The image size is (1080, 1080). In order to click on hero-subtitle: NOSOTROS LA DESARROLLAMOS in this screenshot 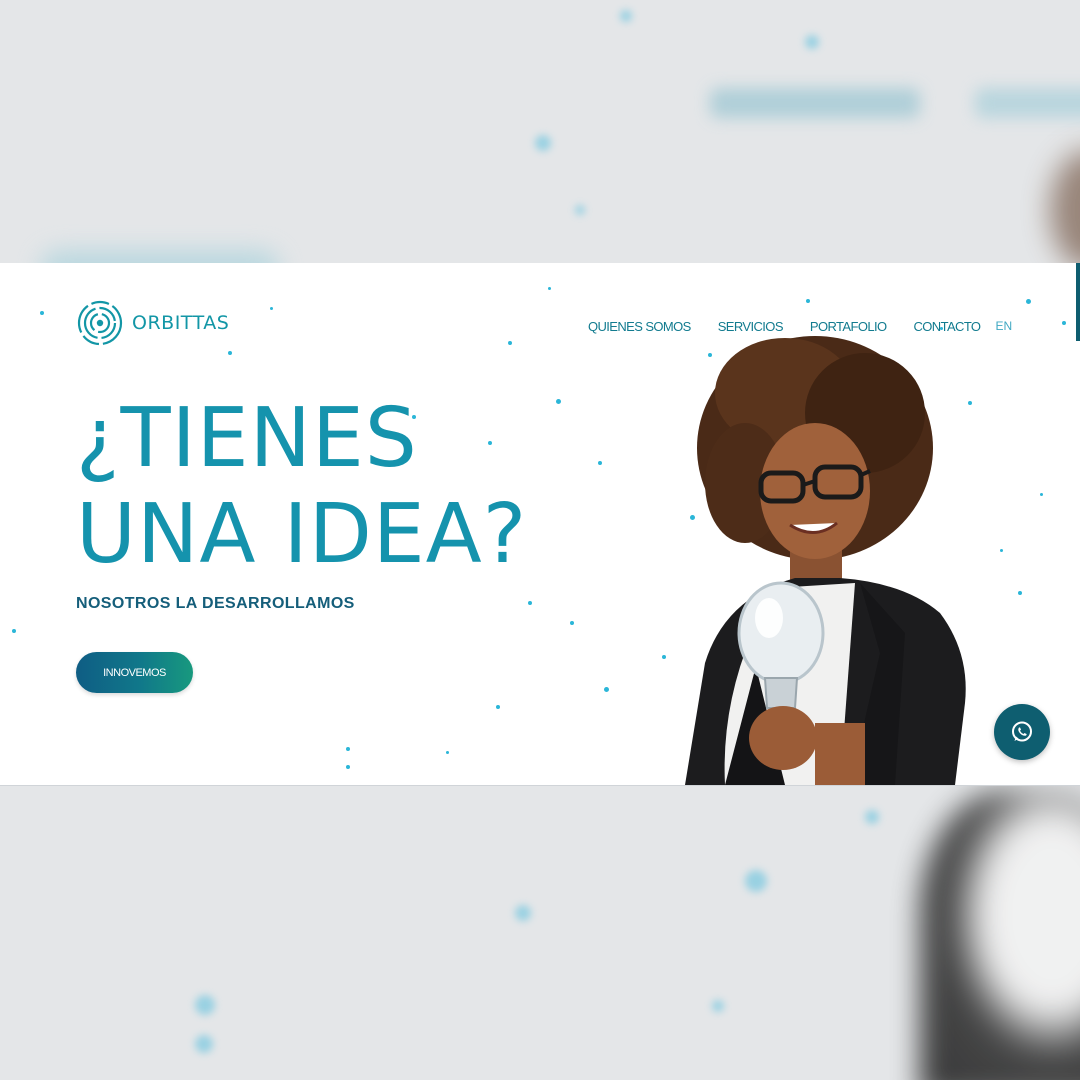, I will do `click(215, 603)`.